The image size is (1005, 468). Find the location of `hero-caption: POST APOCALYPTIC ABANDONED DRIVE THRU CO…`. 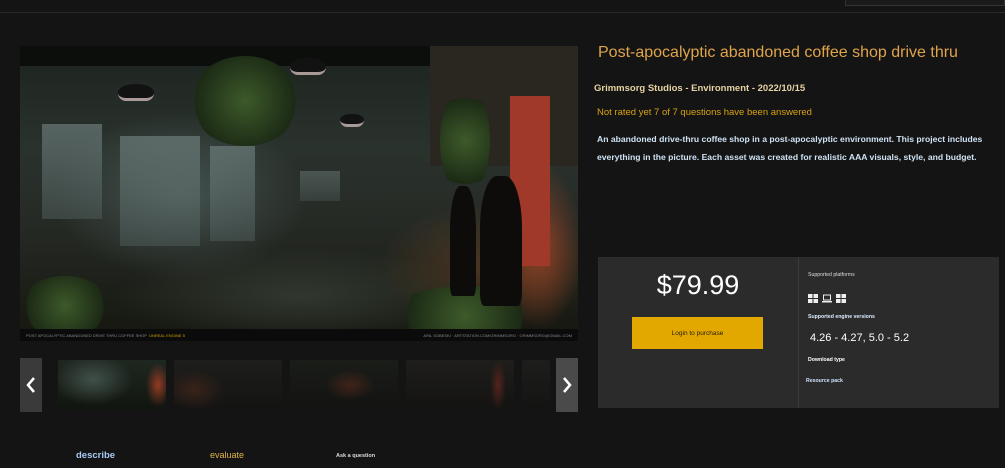

hero-caption: POST APOCALYPTIC ABANDONED DRIVE THRU CO… is located at coordinates (299, 335).